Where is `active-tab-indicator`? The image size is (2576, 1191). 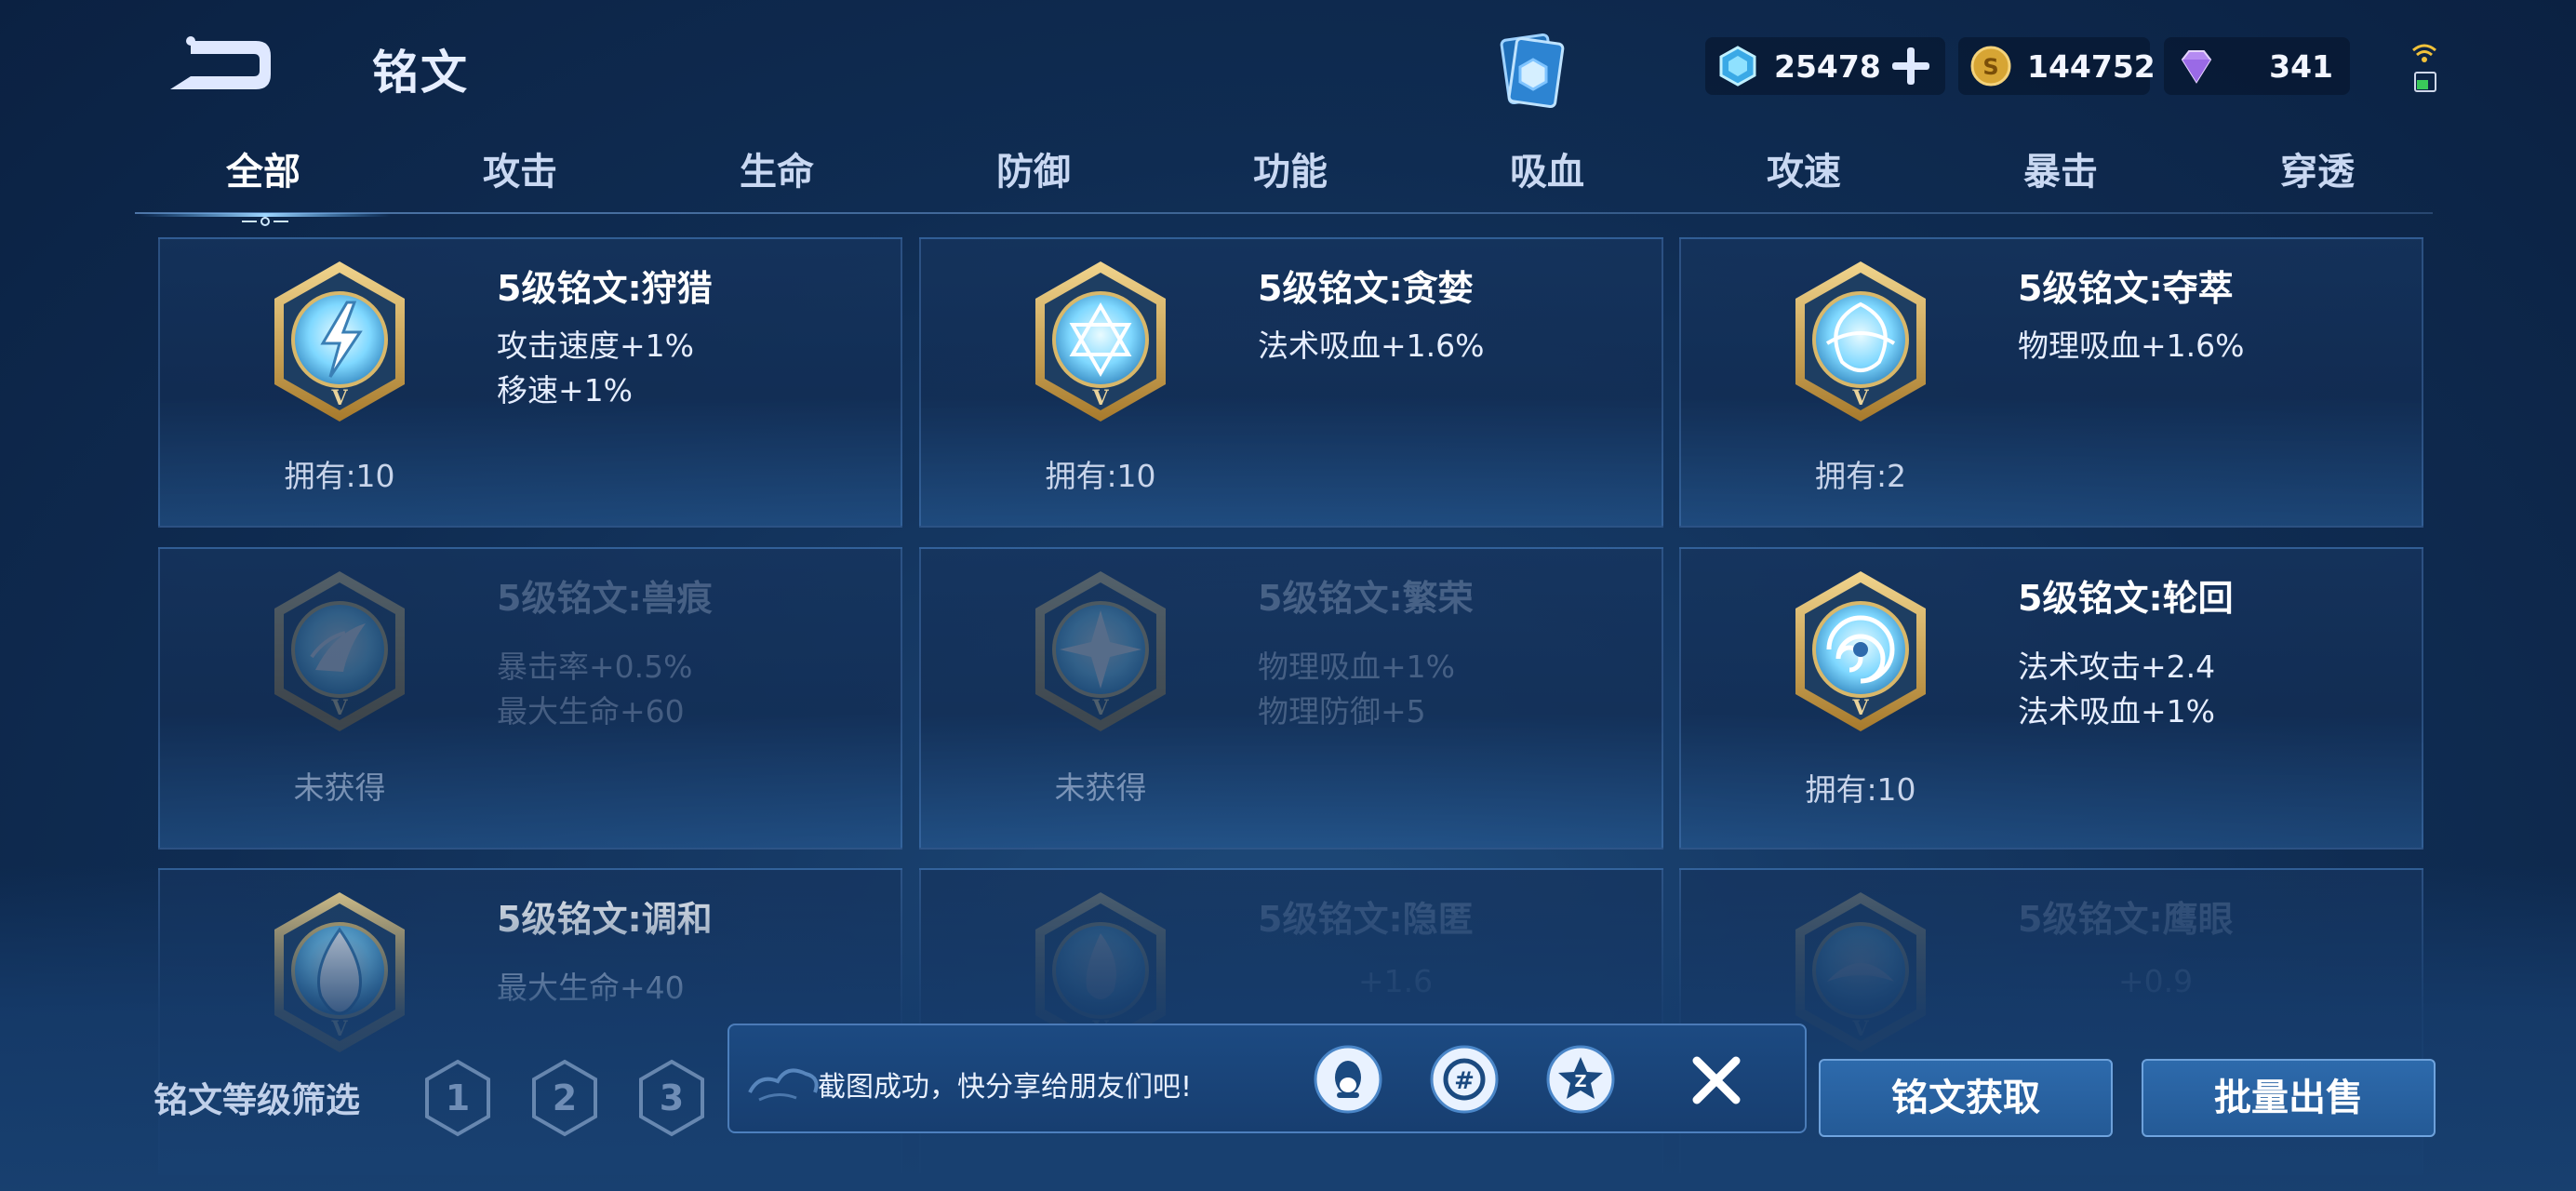
active-tab-indicator is located at coordinates (265, 219).